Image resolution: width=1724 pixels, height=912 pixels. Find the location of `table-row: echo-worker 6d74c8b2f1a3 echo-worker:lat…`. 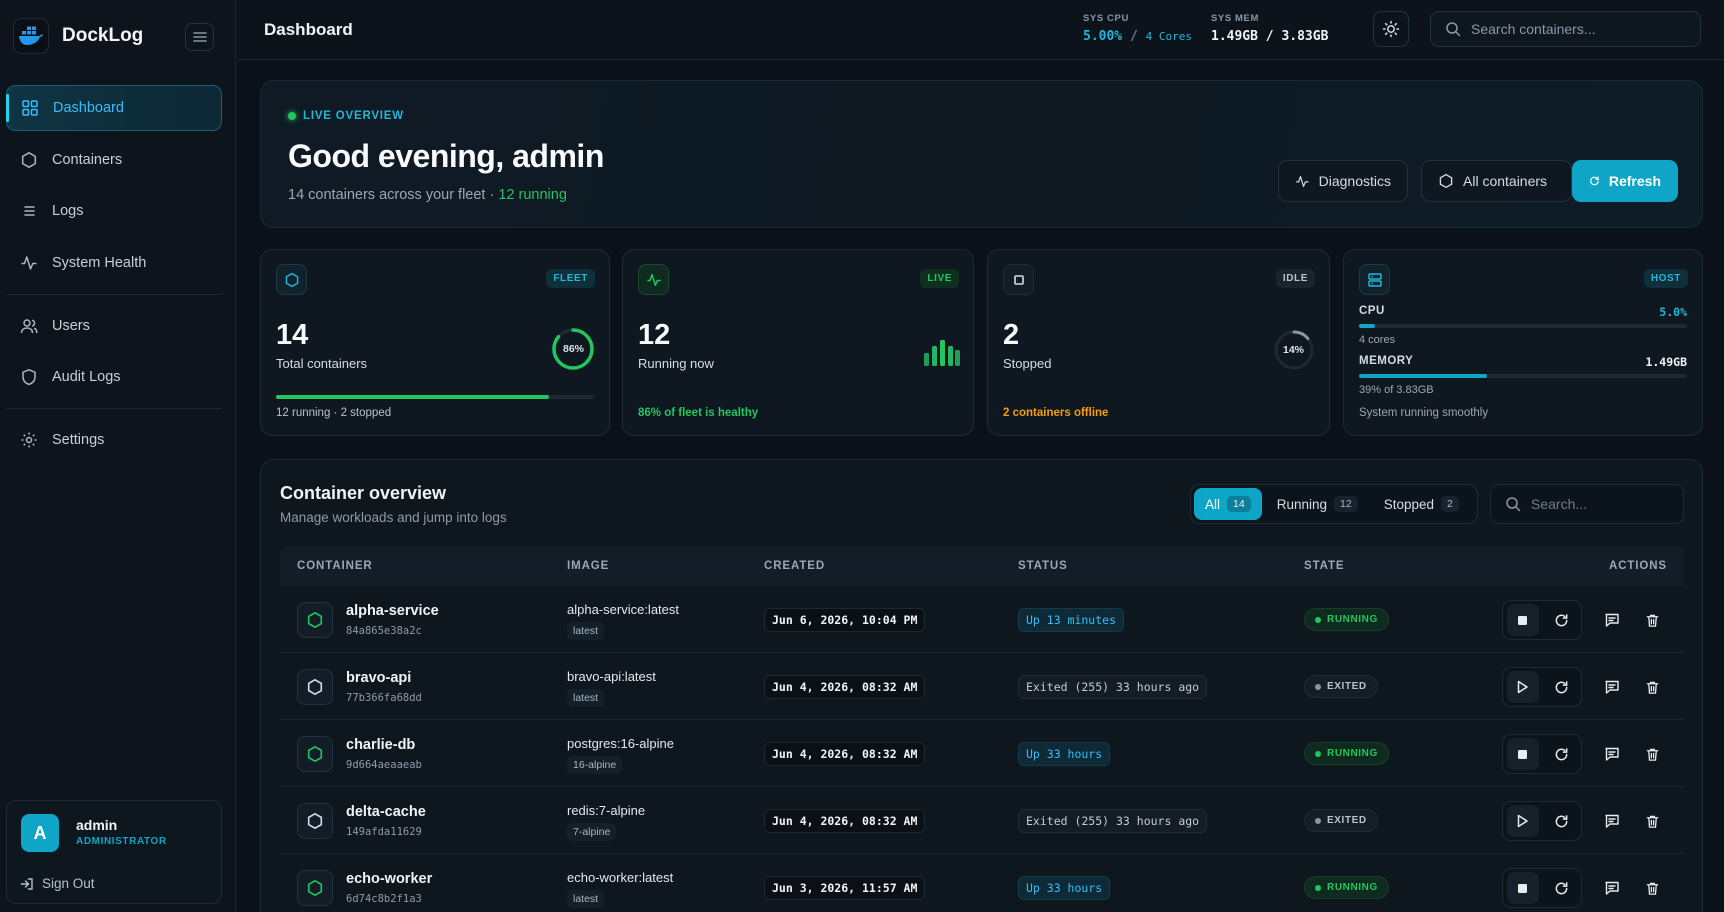

table-row: echo-worker 6d74c8b2f1a3 echo-worker:lat… is located at coordinates (982, 883).